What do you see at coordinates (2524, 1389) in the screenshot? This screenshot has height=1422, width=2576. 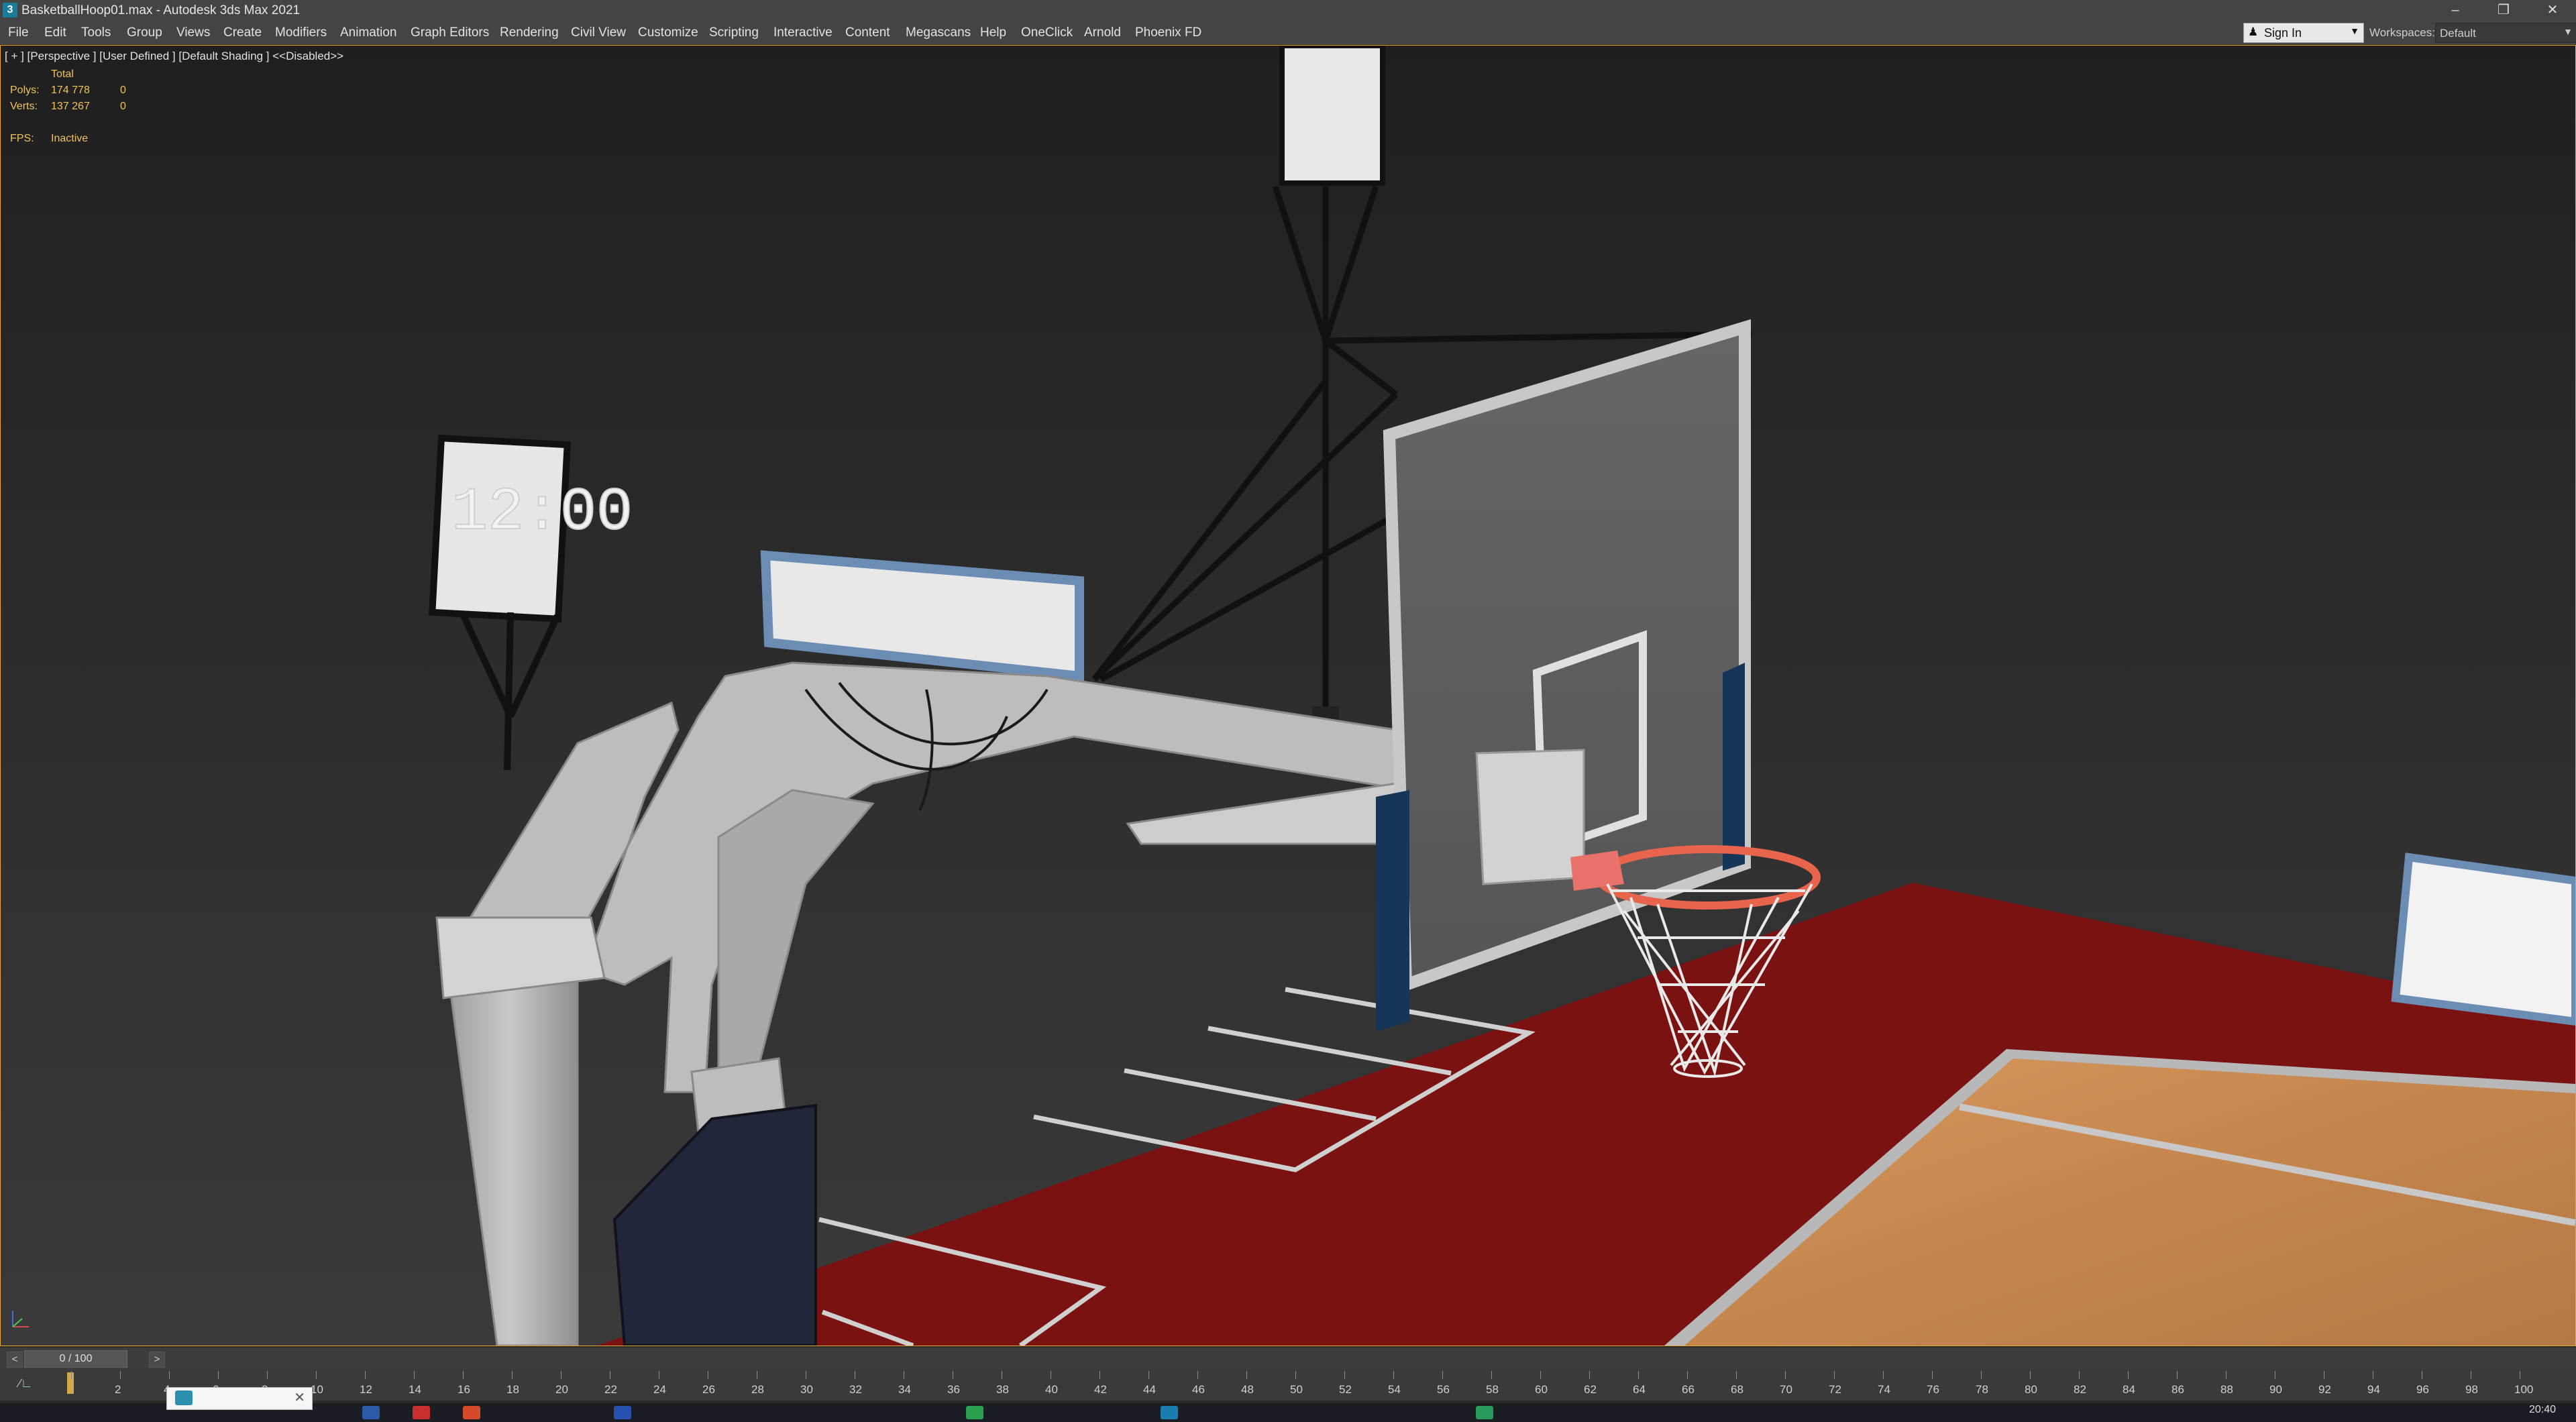 I see `trackbar-tick-label: 100` at bounding box center [2524, 1389].